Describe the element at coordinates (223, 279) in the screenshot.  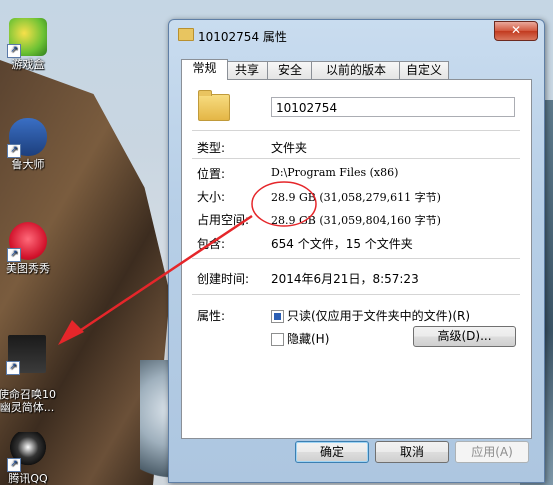
I see `created-label: 创建时间:` at that location.